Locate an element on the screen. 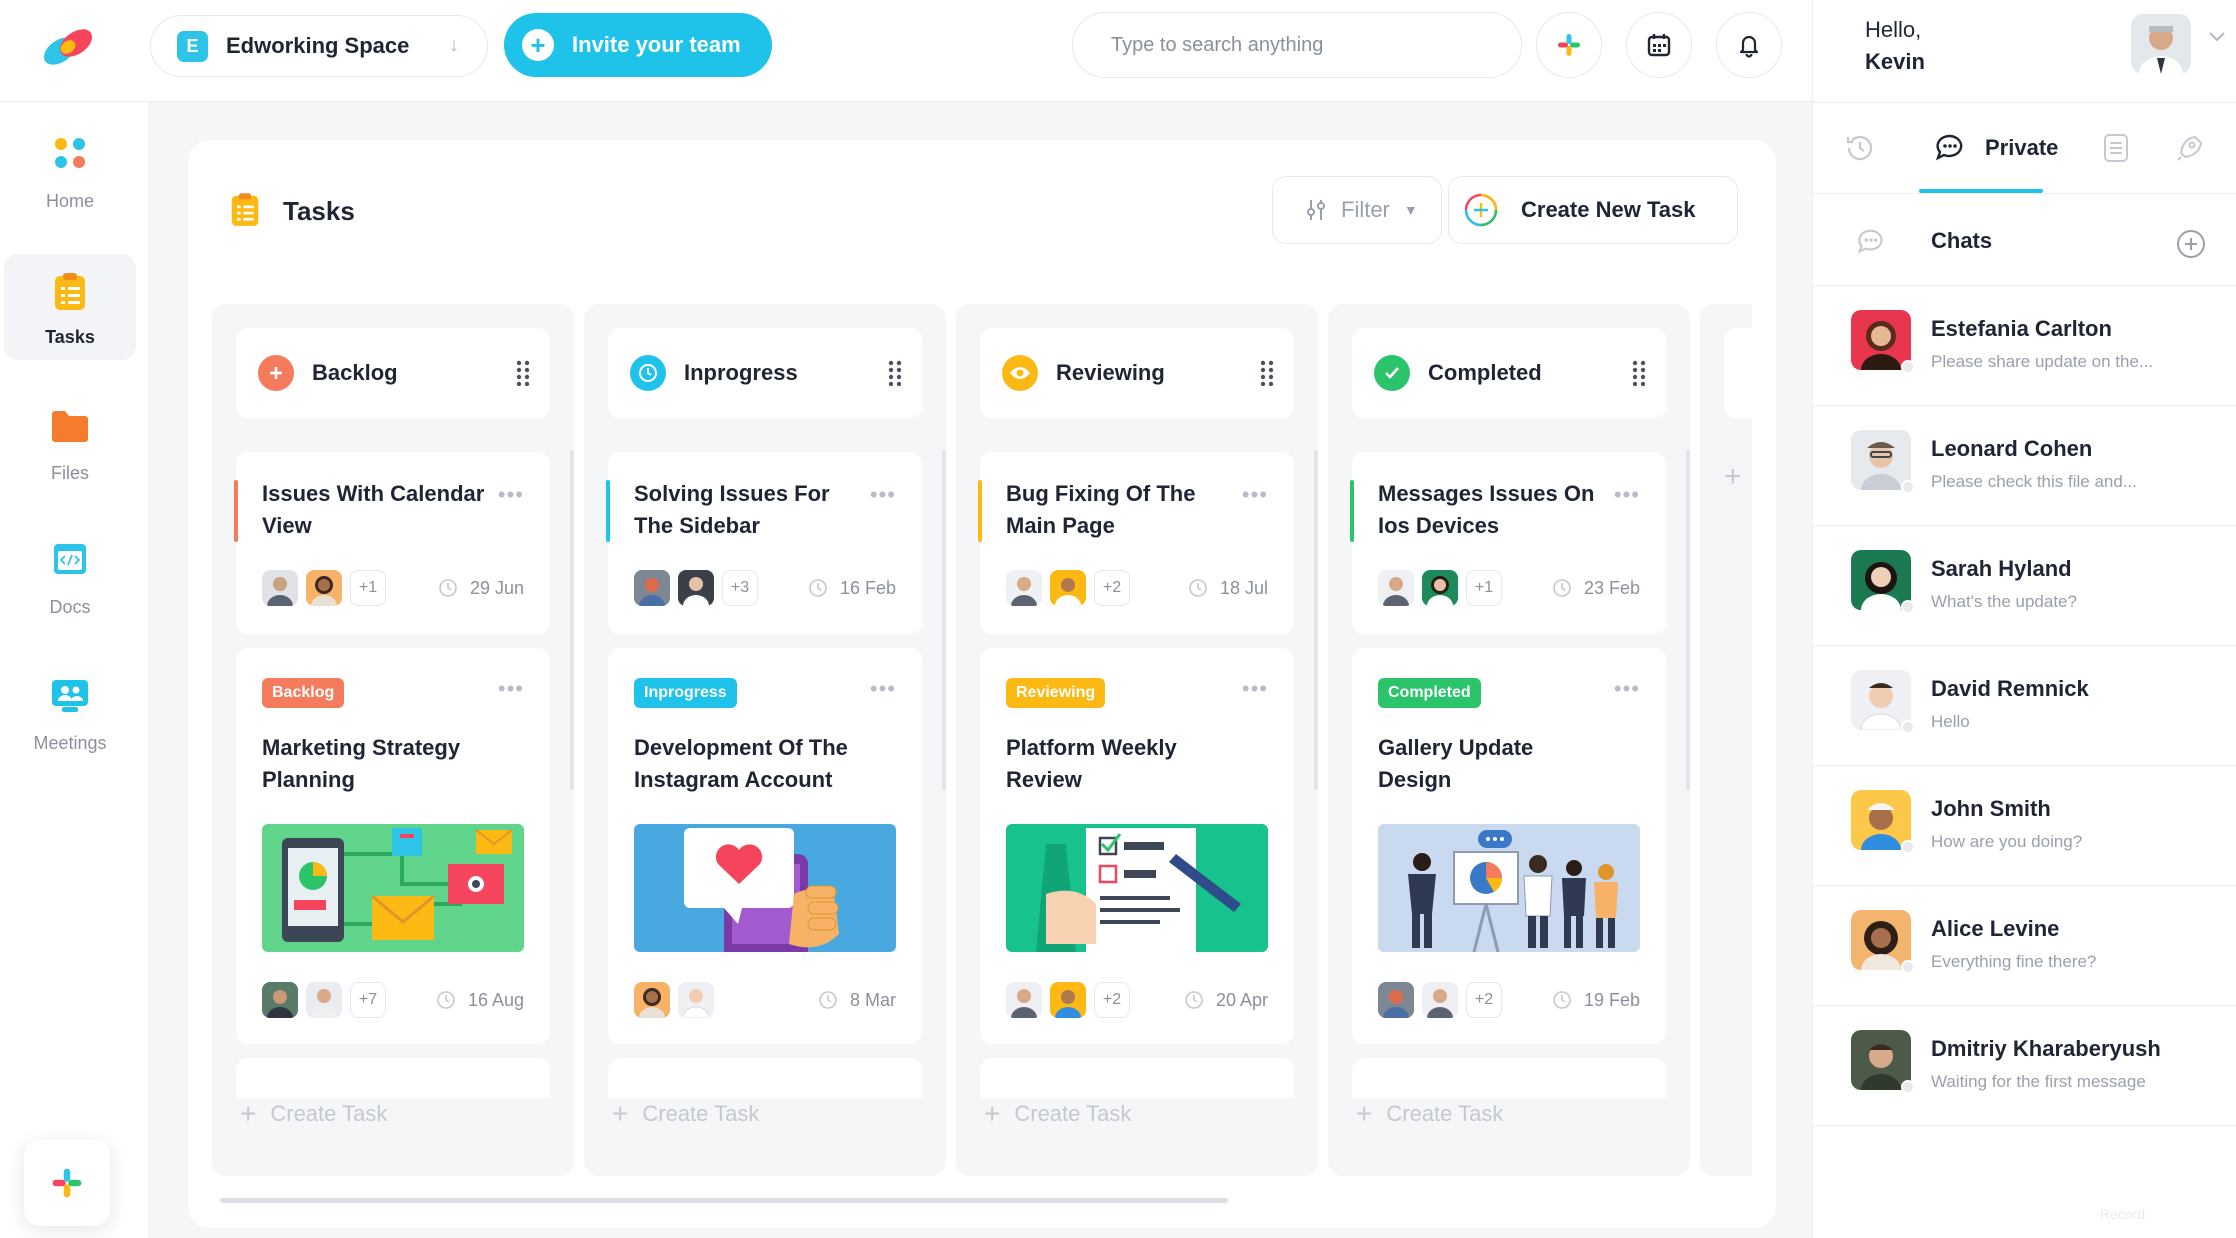 This screenshot has width=2236, height=1238. chat-bubble-icon is located at coordinates (1870, 241).